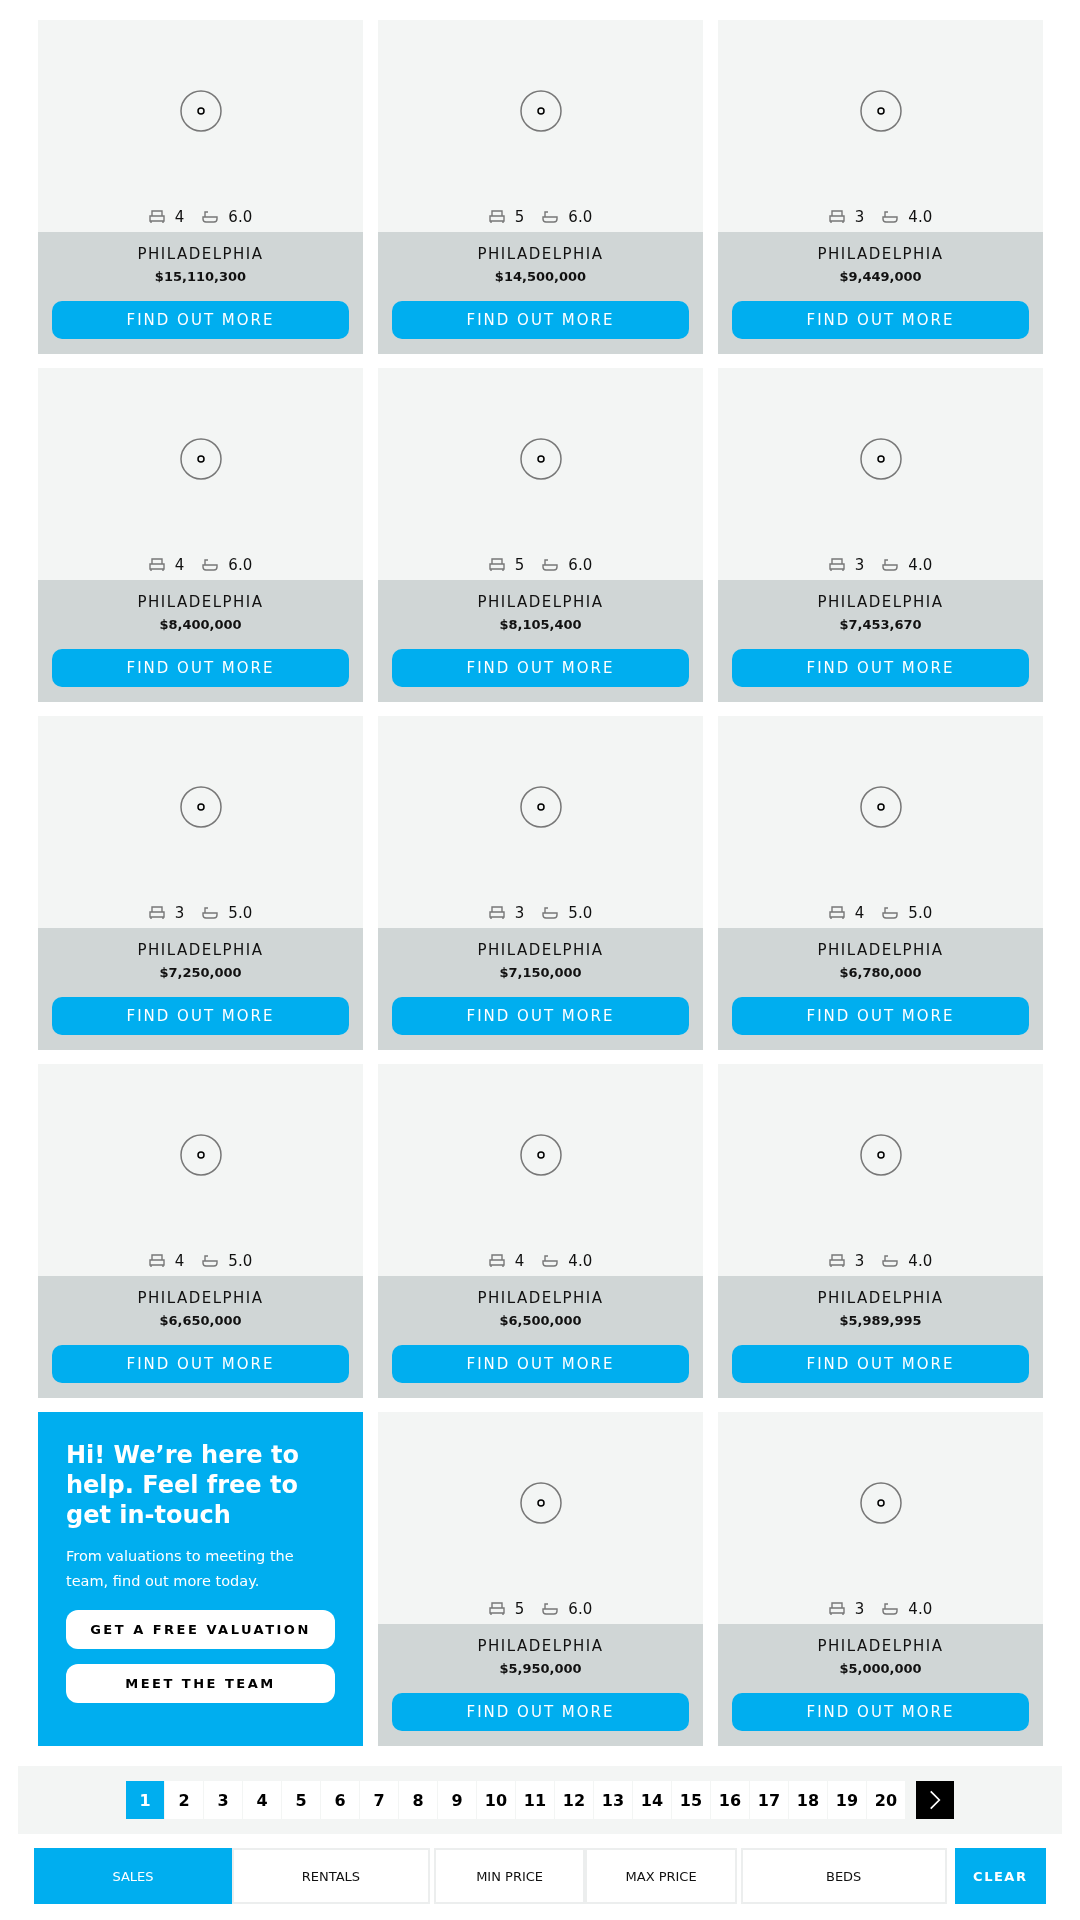 This screenshot has width=1080, height=1920. What do you see at coordinates (535, 1800) in the screenshot?
I see `page-button: 11` at bounding box center [535, 1800].